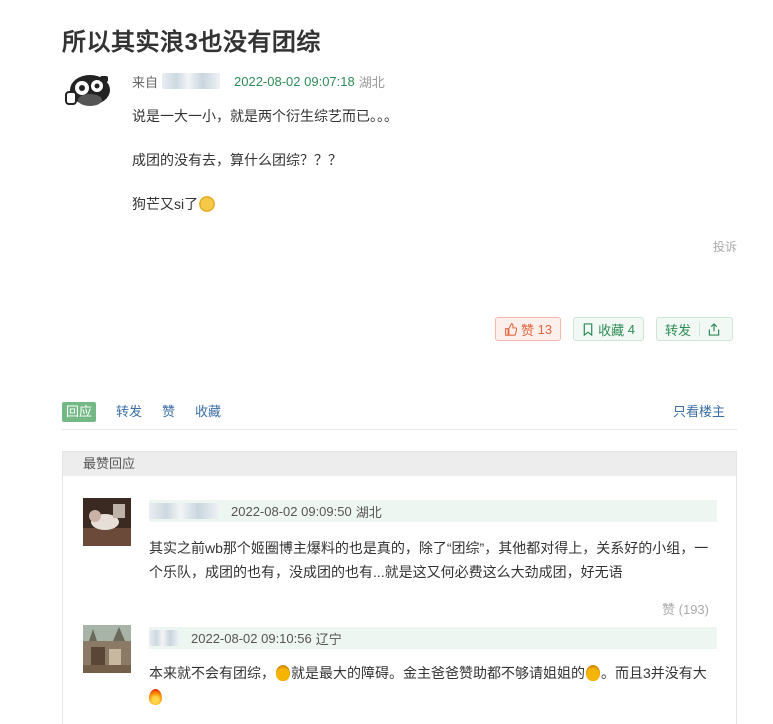 The height and width of the screenshot is (724, 773). I want to click on tab-like: 赞, so click(168, 412).